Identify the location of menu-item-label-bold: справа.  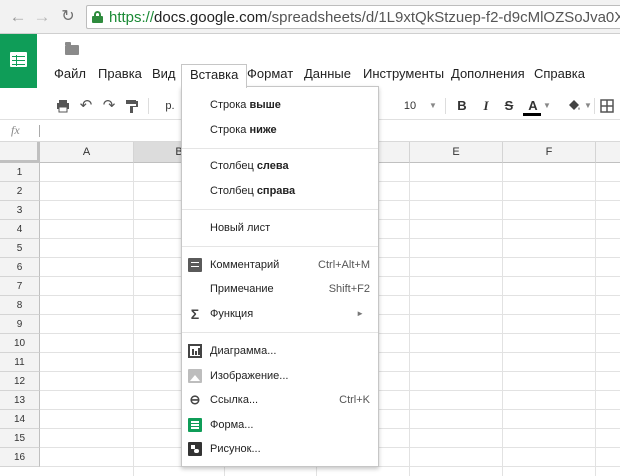
(276, 191).